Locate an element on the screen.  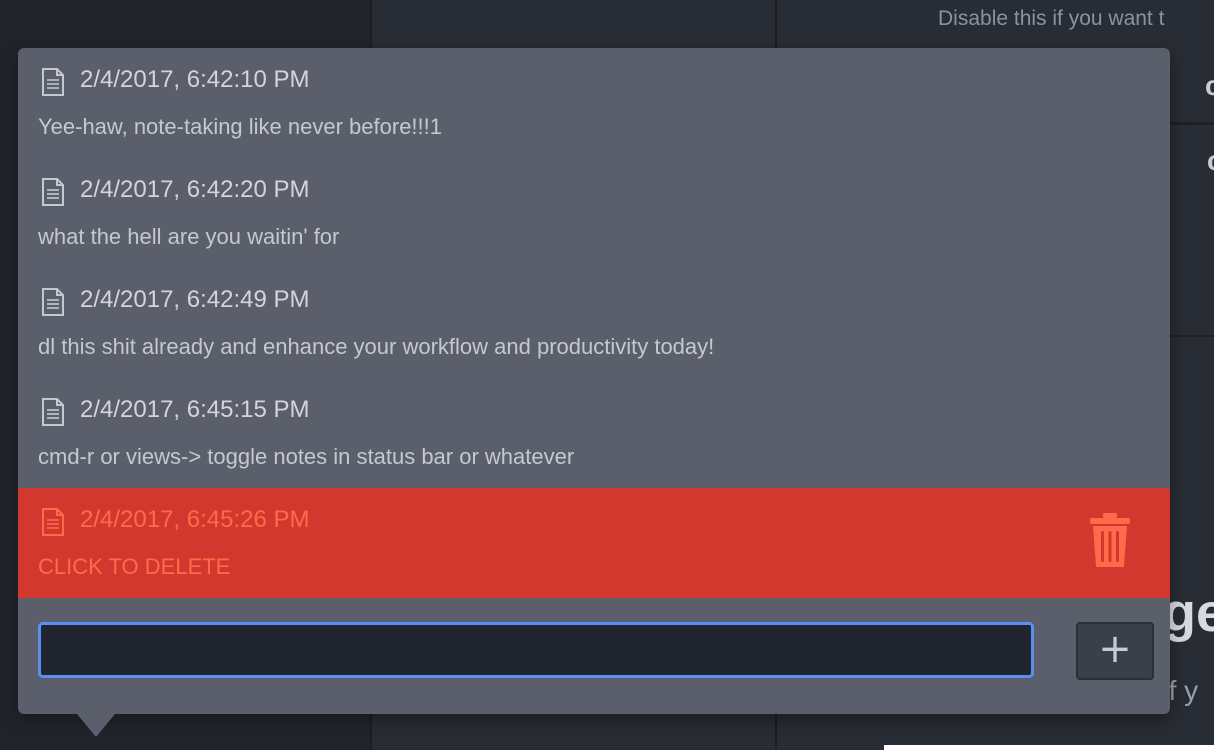
add-note-button: + is located at coordinates (1115, 651).